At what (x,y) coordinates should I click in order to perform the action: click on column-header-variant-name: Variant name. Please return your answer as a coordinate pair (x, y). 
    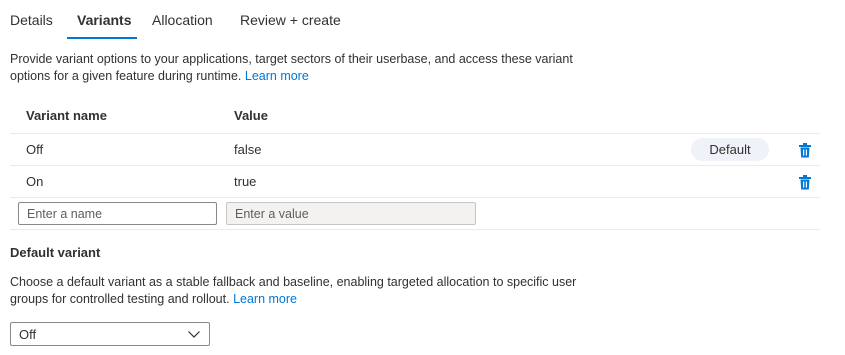
    Looking at the image, I should click on (66, 115).